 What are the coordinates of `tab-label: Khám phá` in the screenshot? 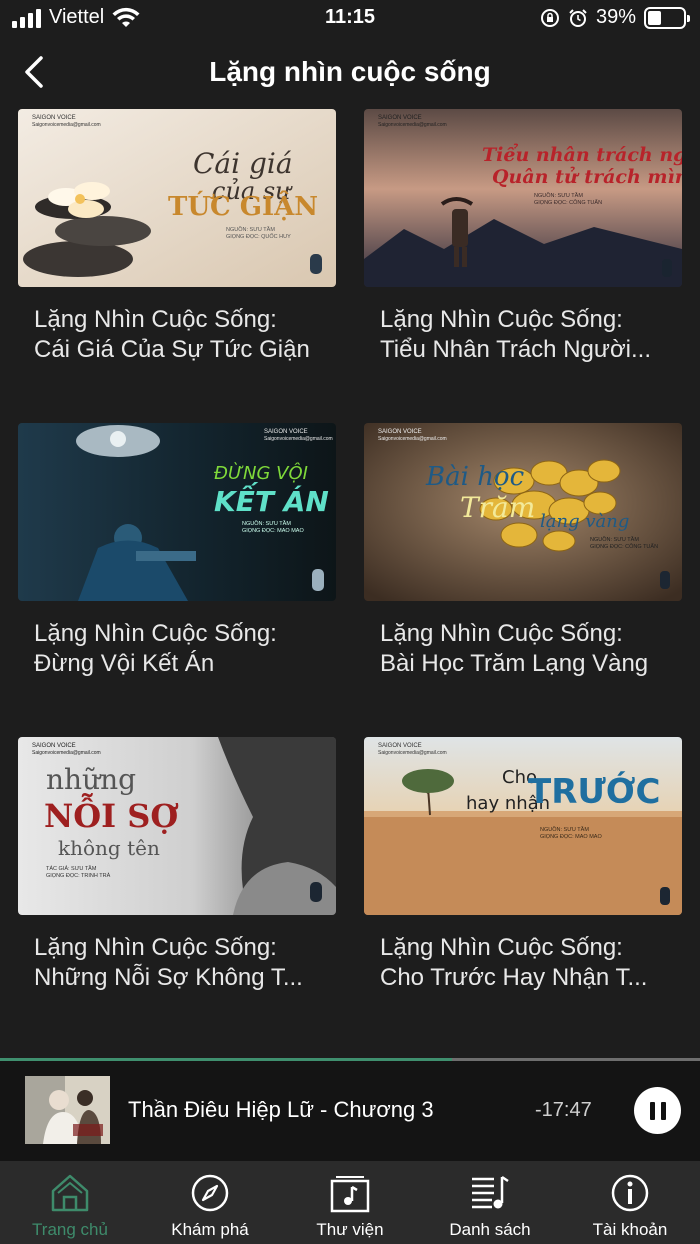 It's located at (210, 1229).